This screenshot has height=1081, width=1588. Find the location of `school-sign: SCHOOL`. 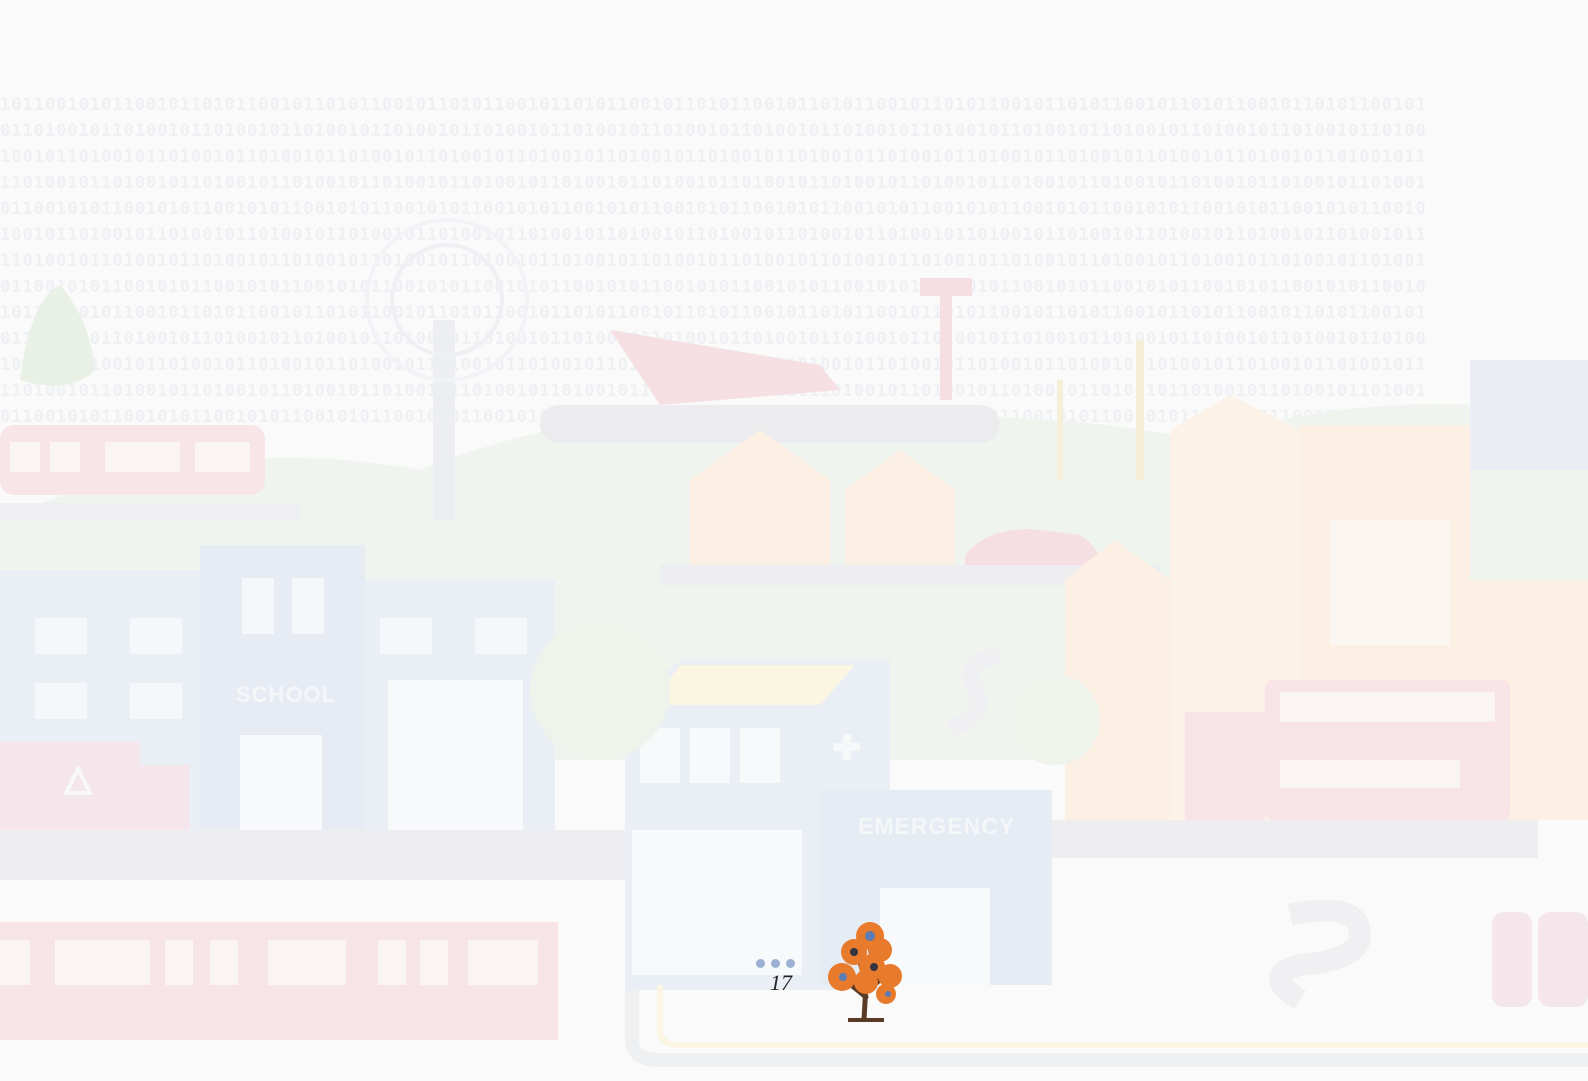

school-sign: SCHOOL is located at coordinates (286, 694).